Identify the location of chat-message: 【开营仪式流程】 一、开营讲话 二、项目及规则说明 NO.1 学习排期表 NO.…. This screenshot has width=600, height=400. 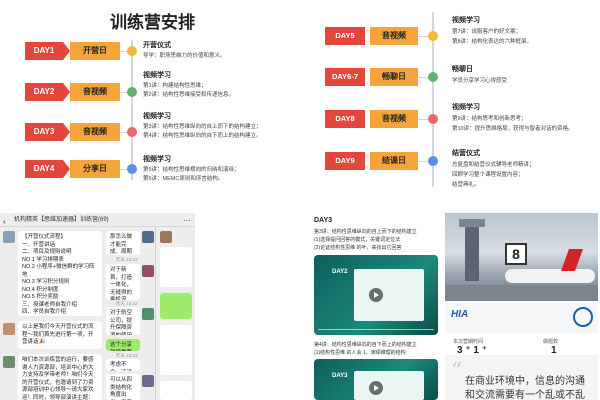
(60, 273).